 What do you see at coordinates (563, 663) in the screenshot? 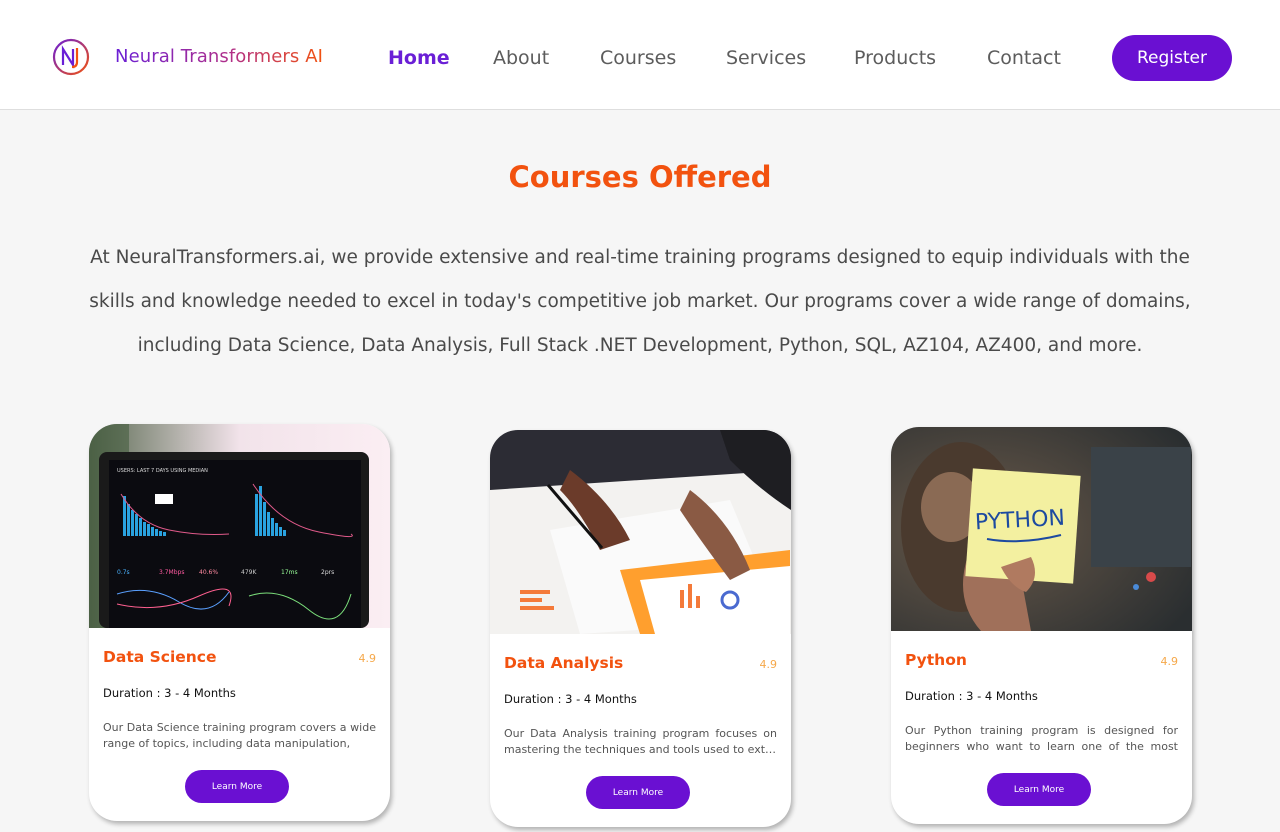
I see `course-title: Data Analysis` at bounding box center [563, 663].